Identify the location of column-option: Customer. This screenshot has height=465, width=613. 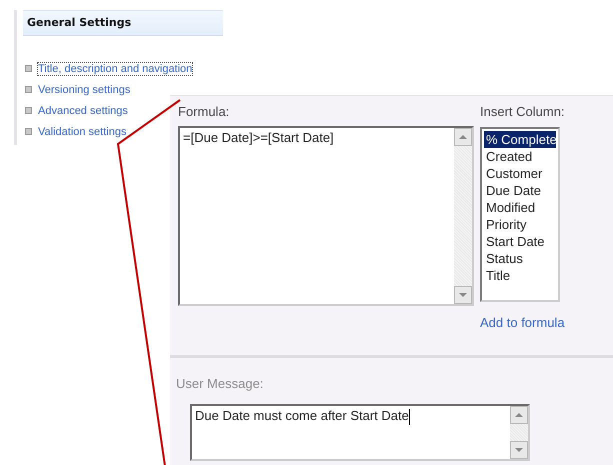
(520, 173).